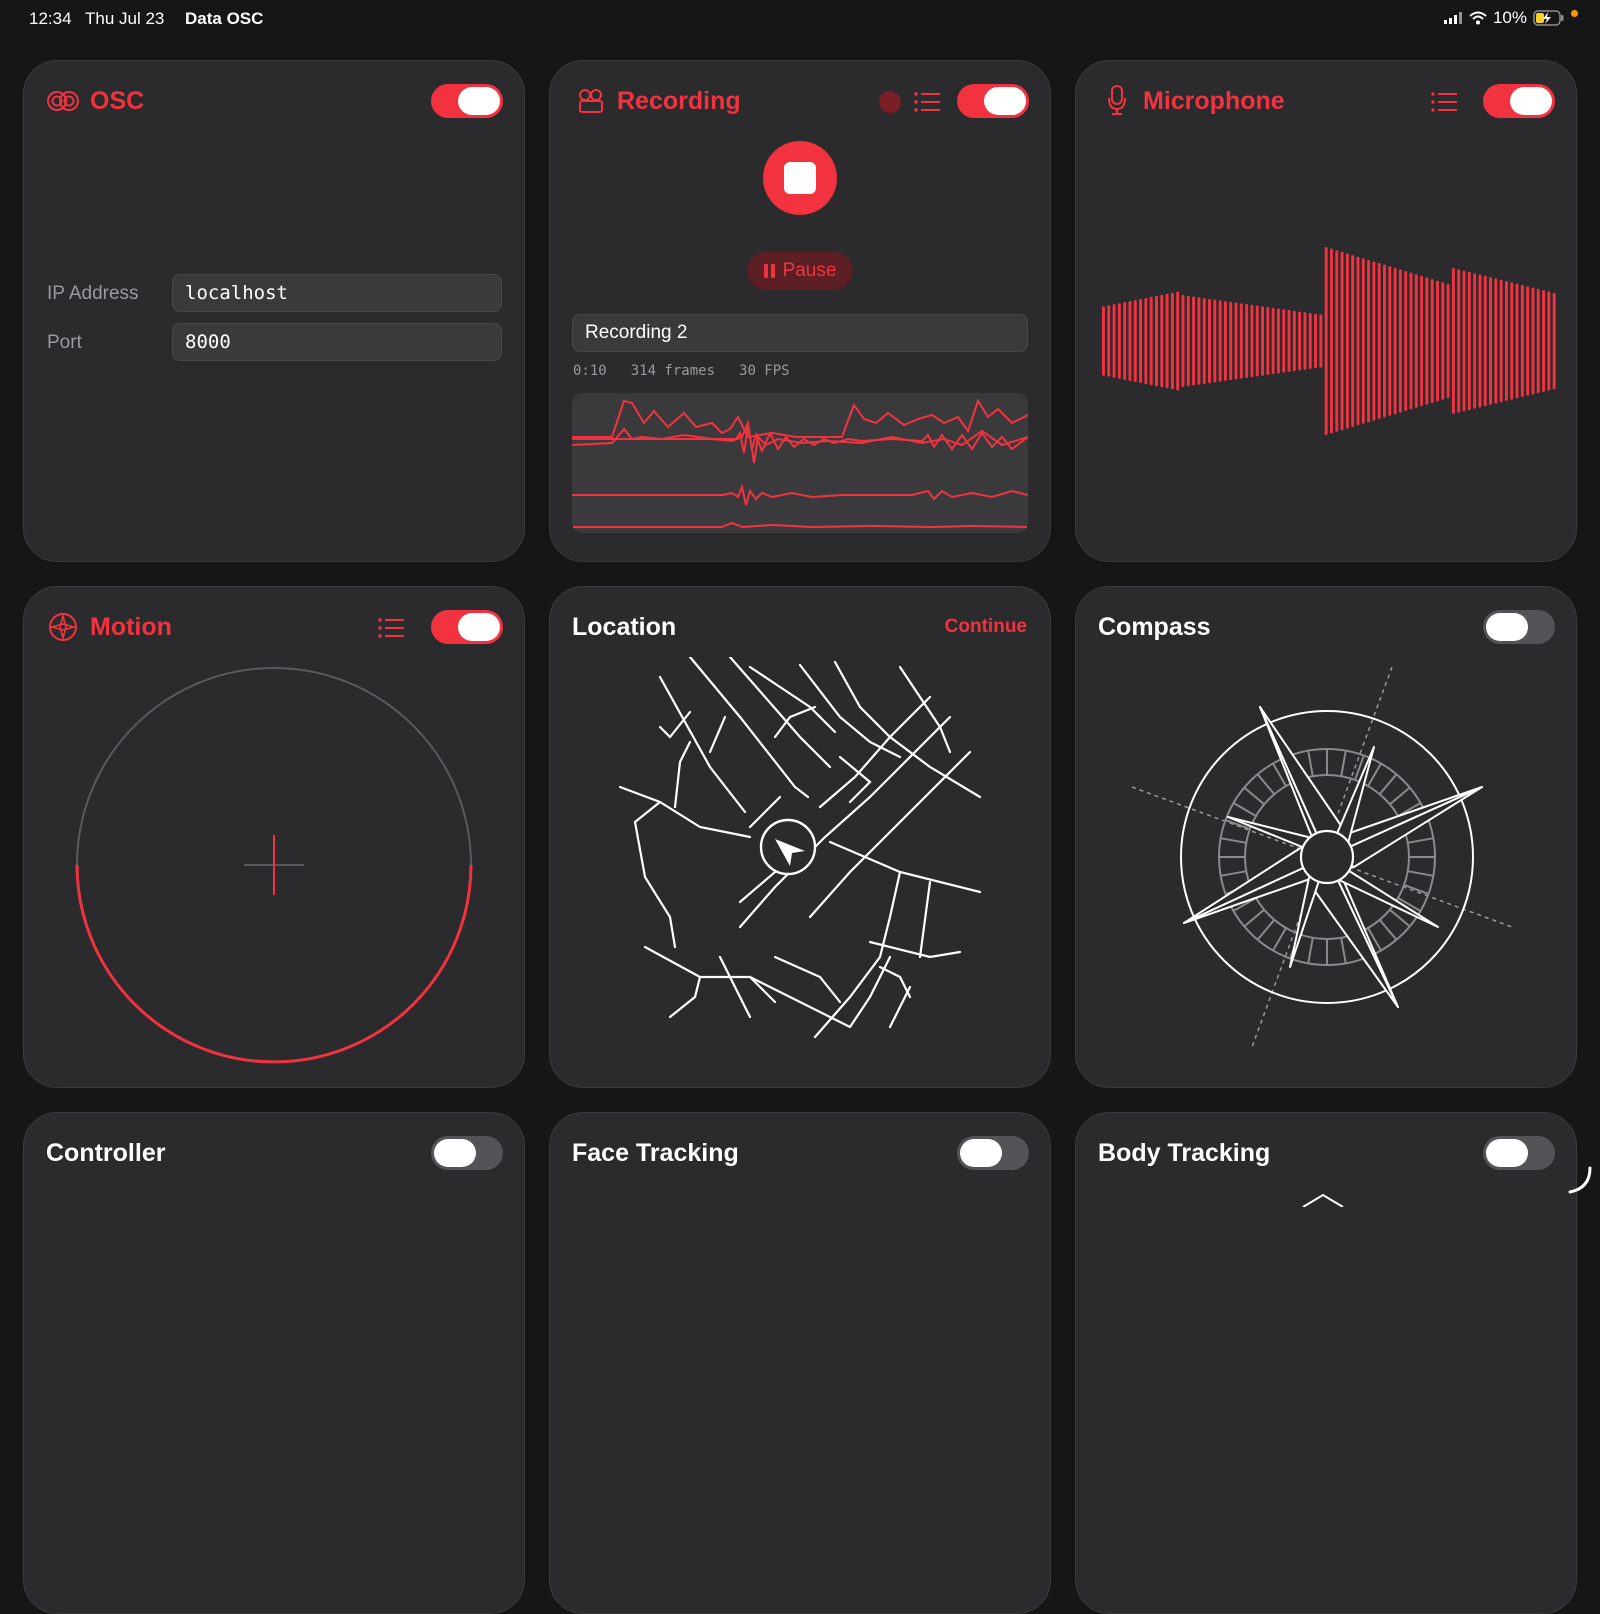 The image size is (1600, 1614). What do you see at coordinates (679, 101) in the screenshot?
I see `recording-title: Recording` at bounding box center [679, 101].